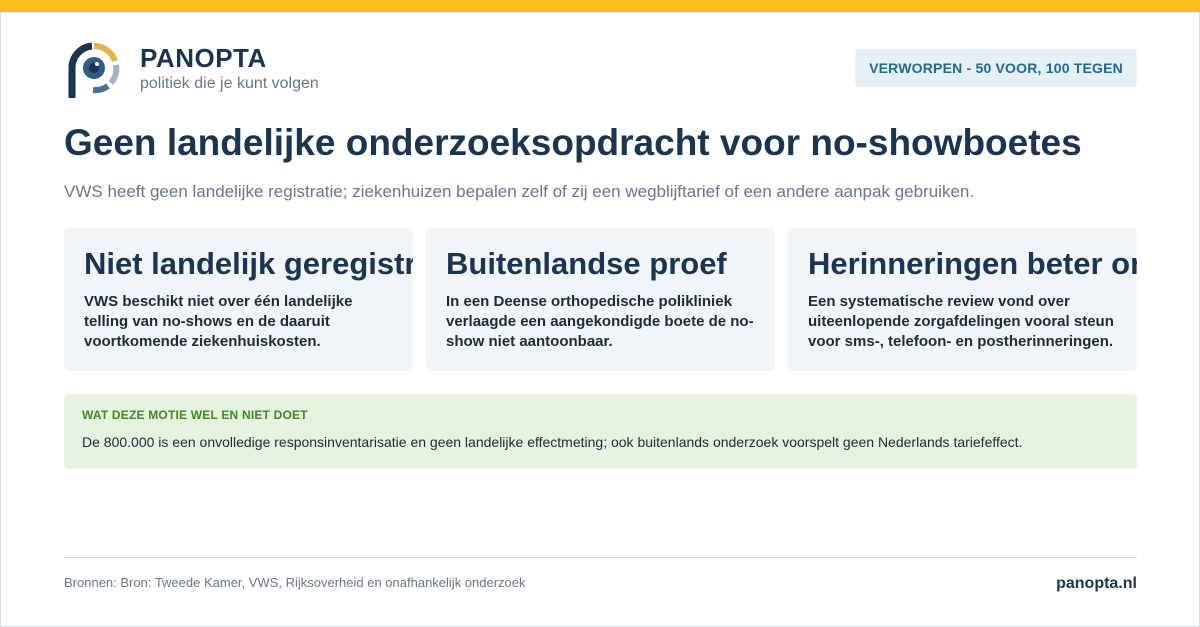 The height and width of the screenshot is (627, 1200). I want to click on eye-p-logo-icon, so click(94, 70).